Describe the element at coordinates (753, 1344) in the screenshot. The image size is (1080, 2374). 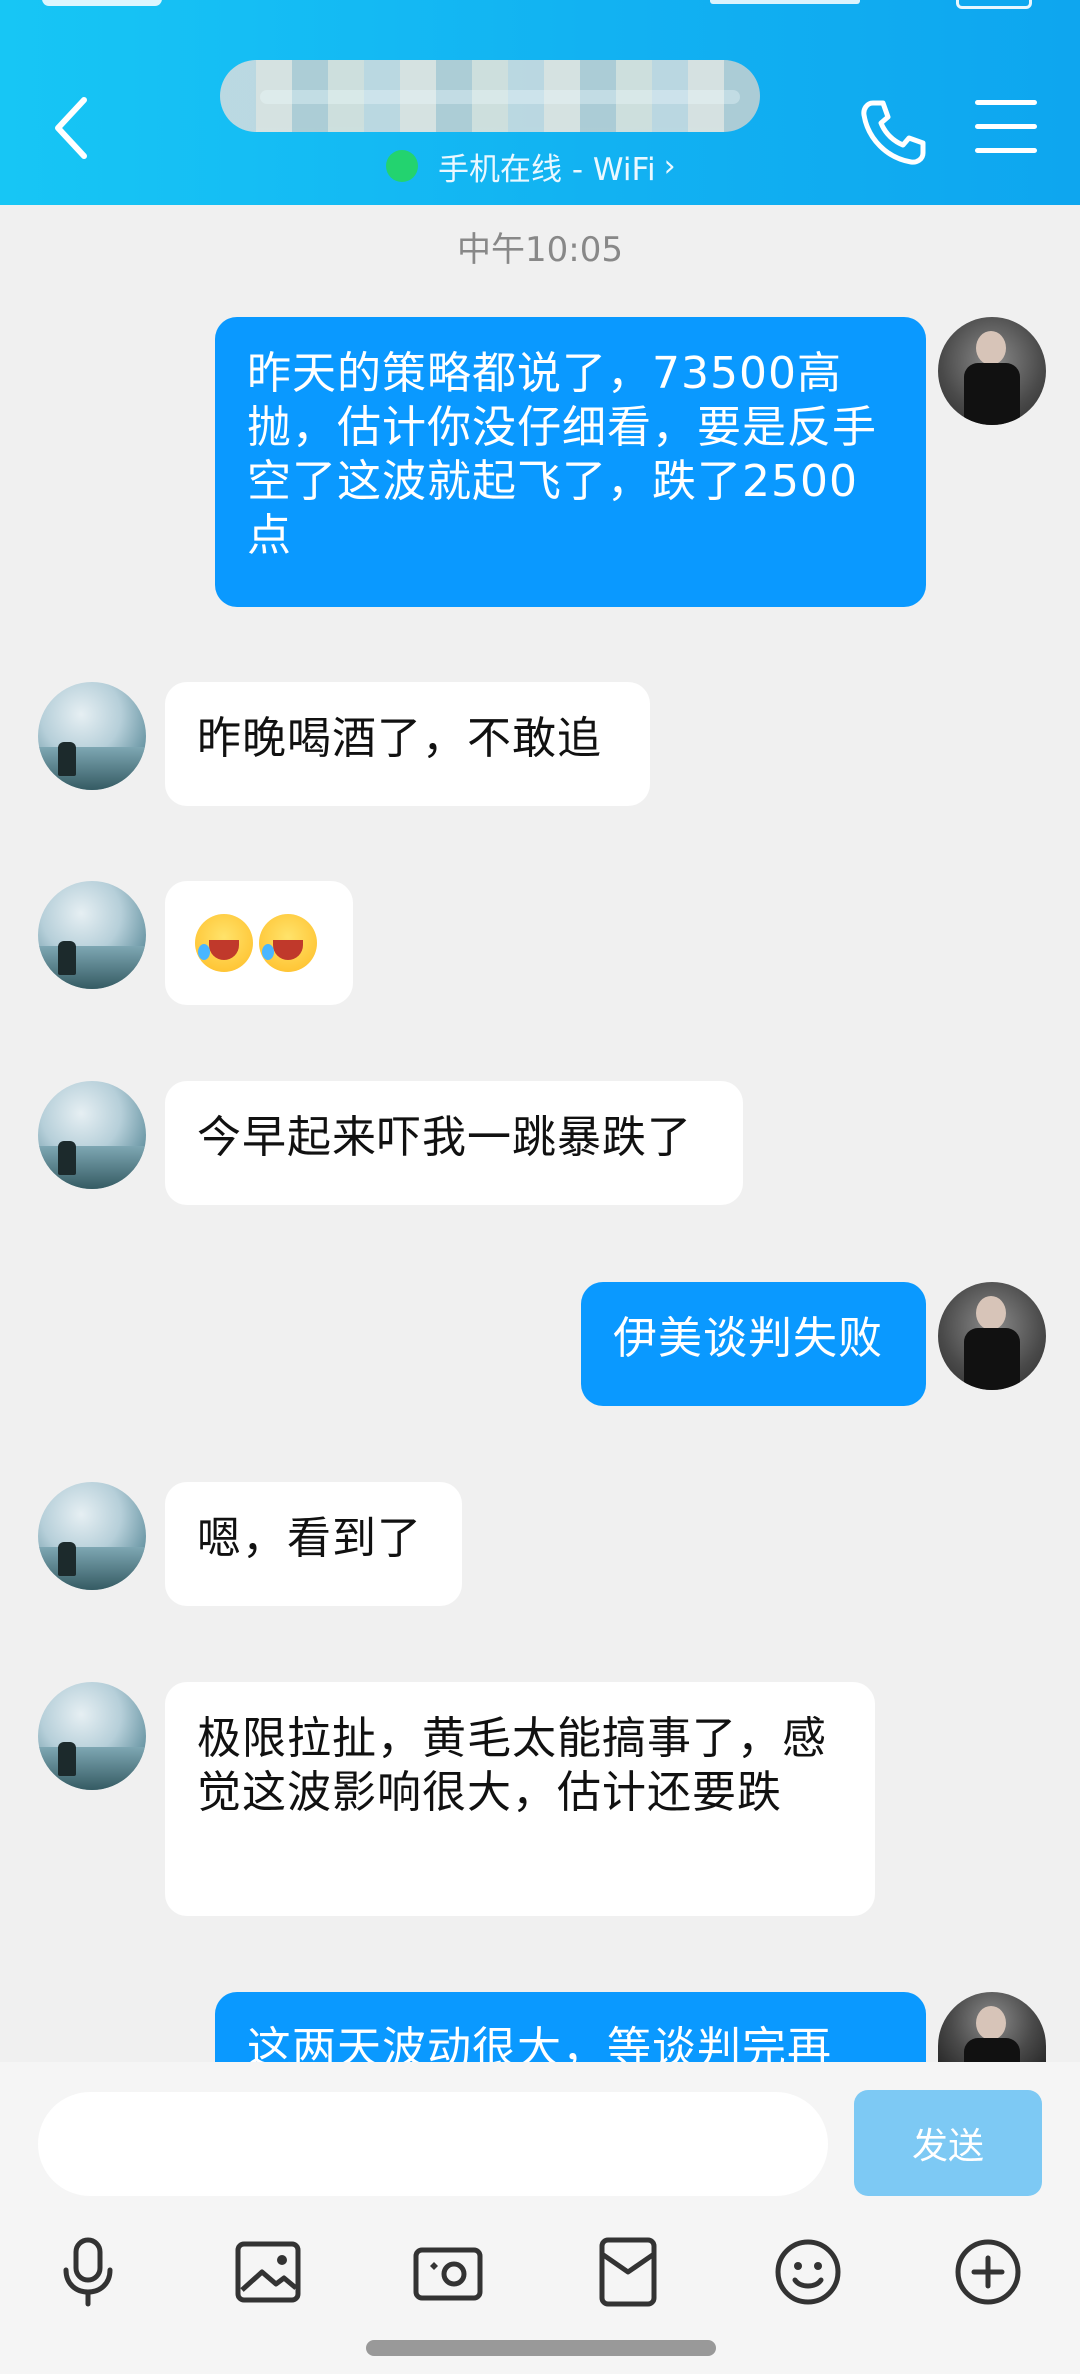
I see `message-bubble-outgoing: 伊美谈判失败` at that location.